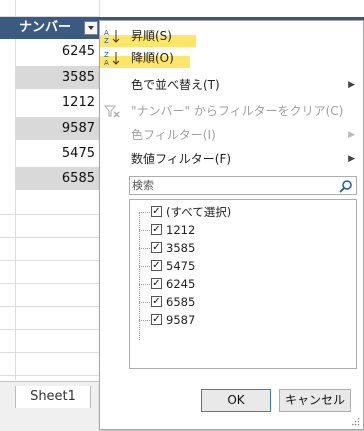 This screenshot has width=364, height=431. I want to click on cancel-button: キャンセル, so click(315, 400).